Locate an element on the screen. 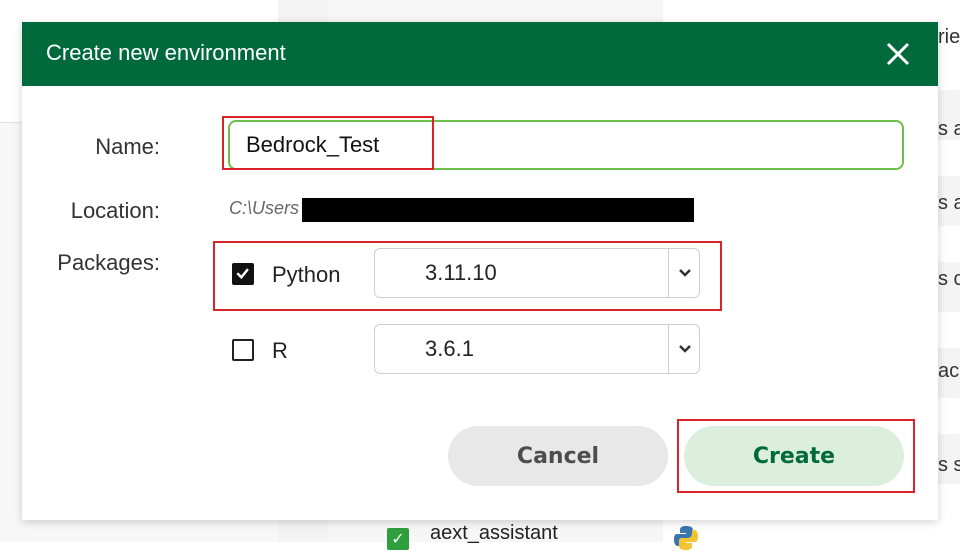 The width and height of the screenshot is (960, 552). highlight-python-box is located at coordinates (467, 276).